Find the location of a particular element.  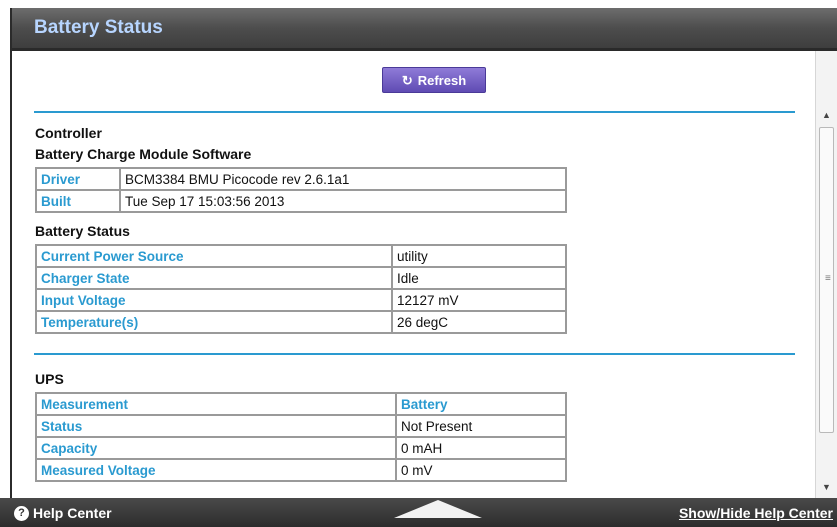

table-row: Driver BCM3384 BMU Picocode rev 2.6.1a1 is located at coordinates (301, 179).